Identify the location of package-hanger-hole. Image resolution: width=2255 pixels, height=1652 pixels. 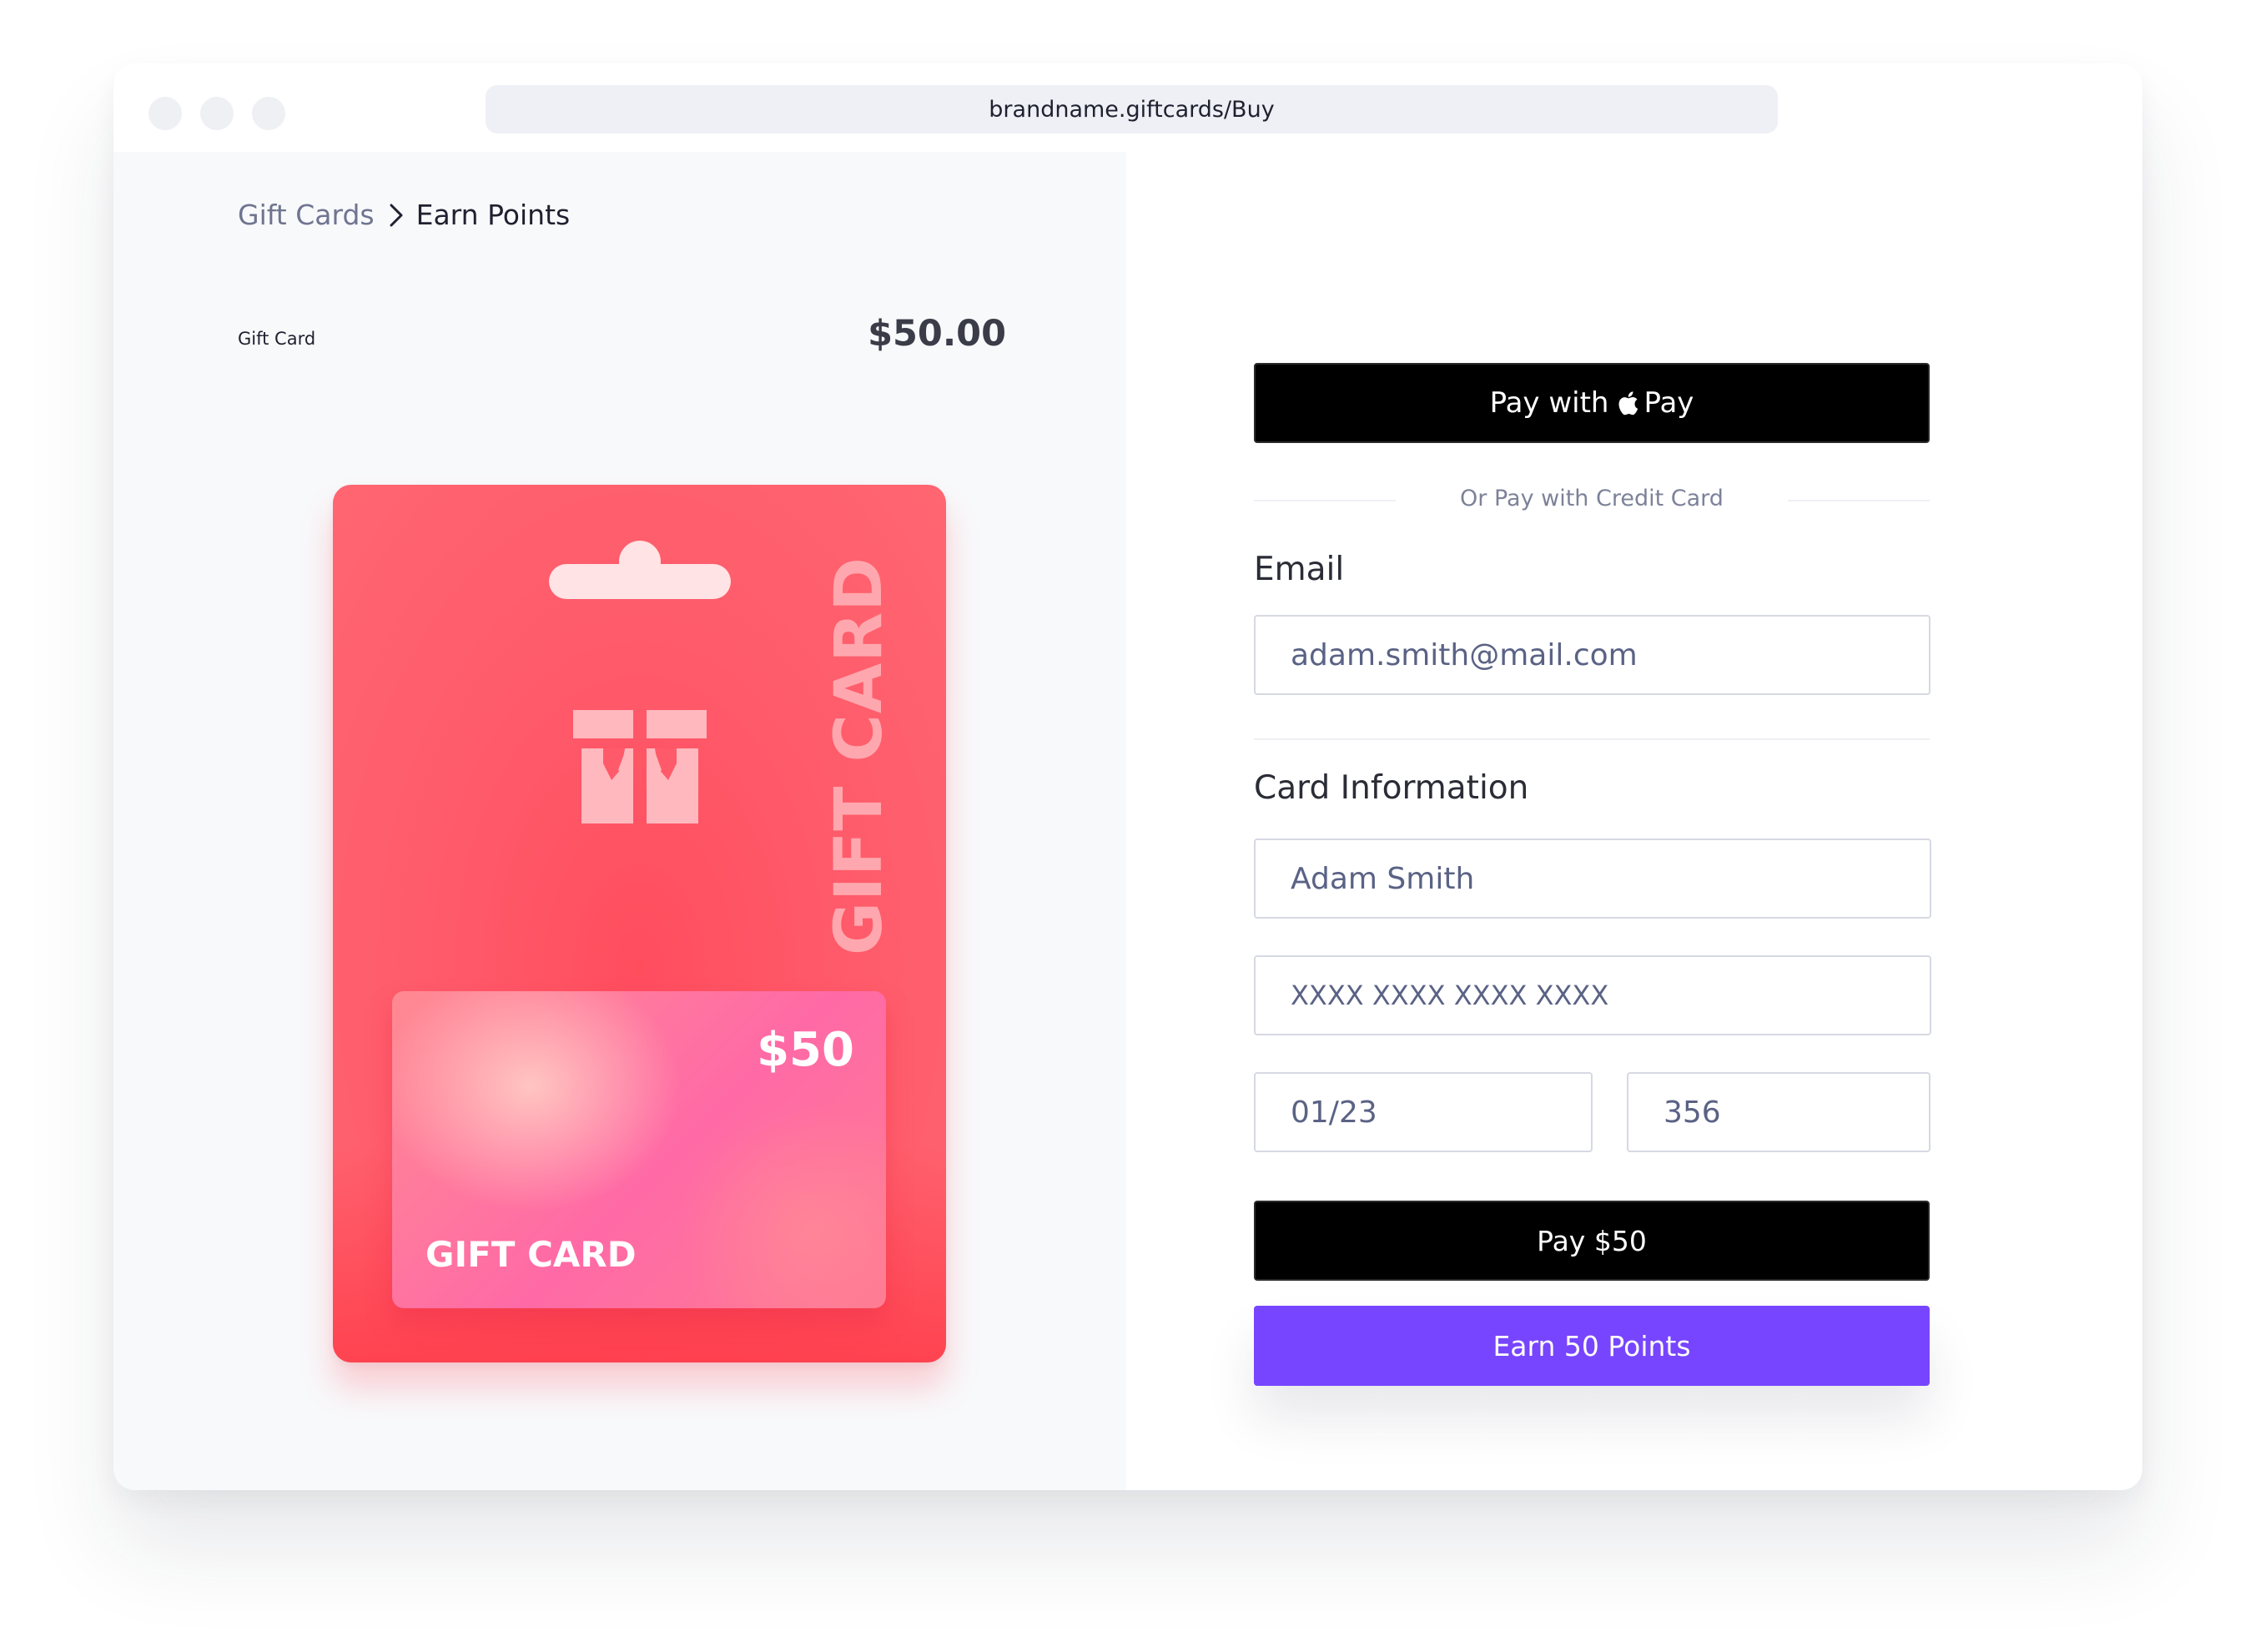
(640, 570).